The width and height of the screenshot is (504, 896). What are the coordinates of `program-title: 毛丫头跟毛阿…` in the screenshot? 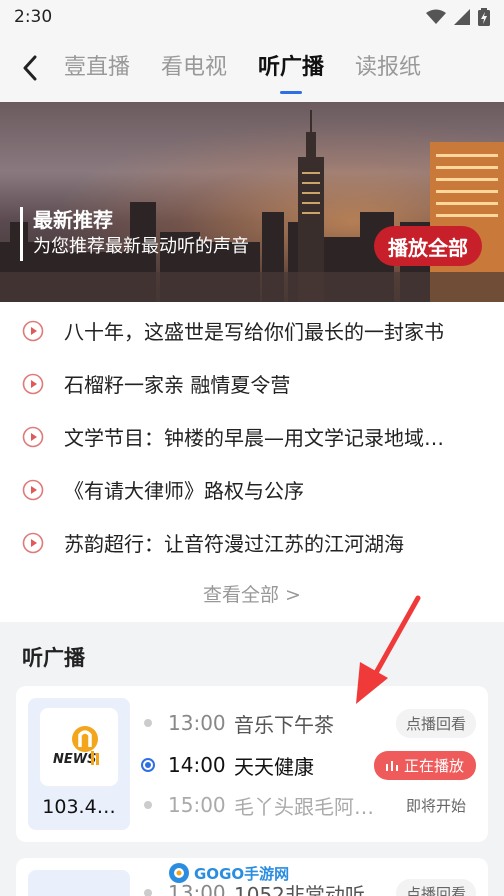 It's located at (304, 806).